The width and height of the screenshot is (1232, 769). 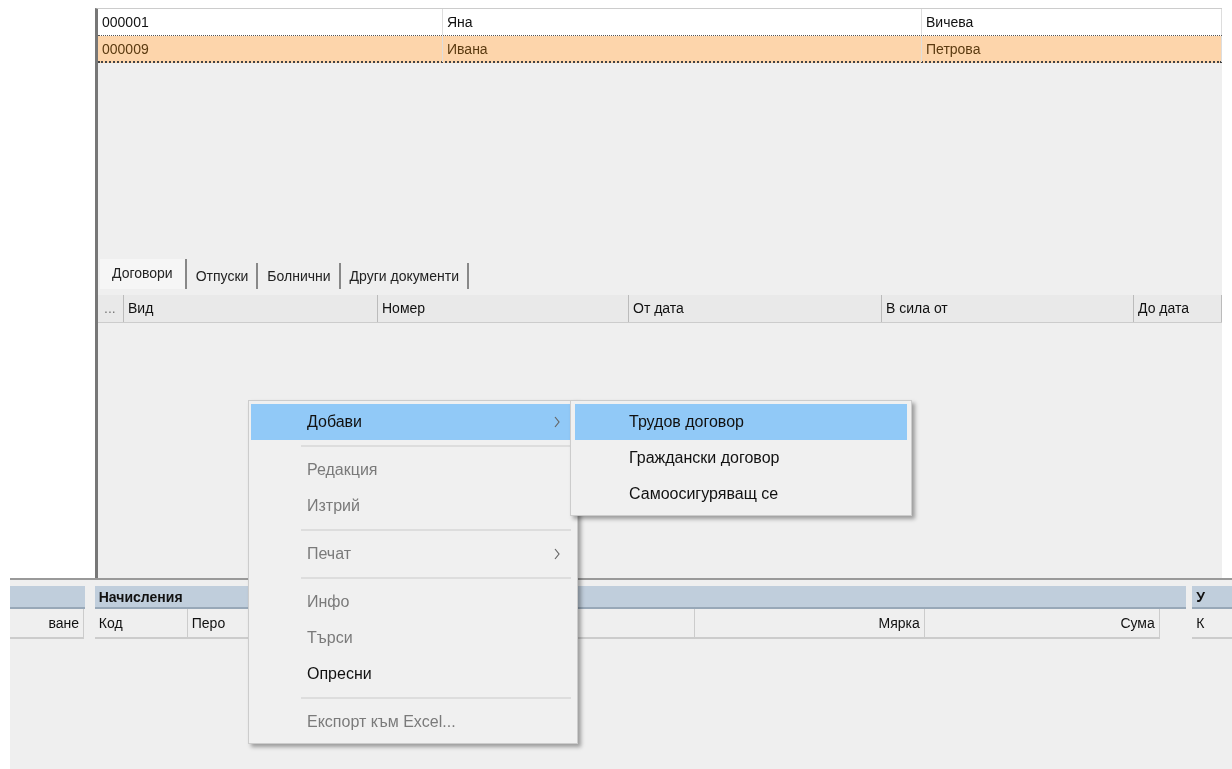 What do you see at coordinates (1178, 308) in the screenshot?
I see `column-header: До дата` at bounding box center [1178, 308].